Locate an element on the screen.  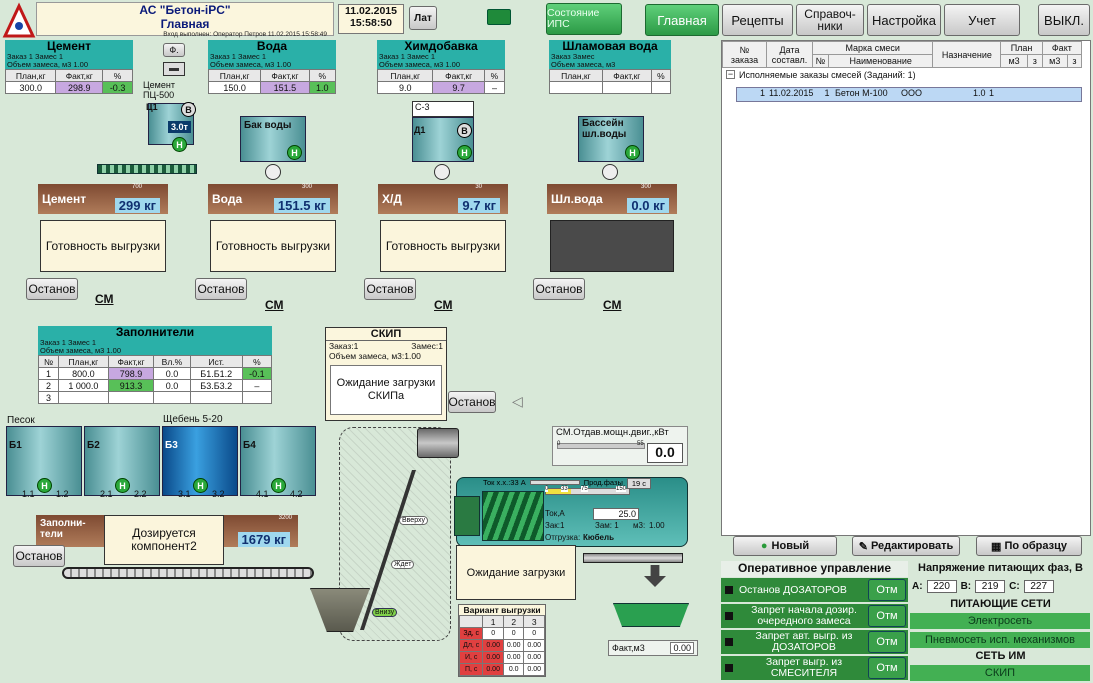
edit-button: ✎ Редактировать is located at coordinates (906, 546).